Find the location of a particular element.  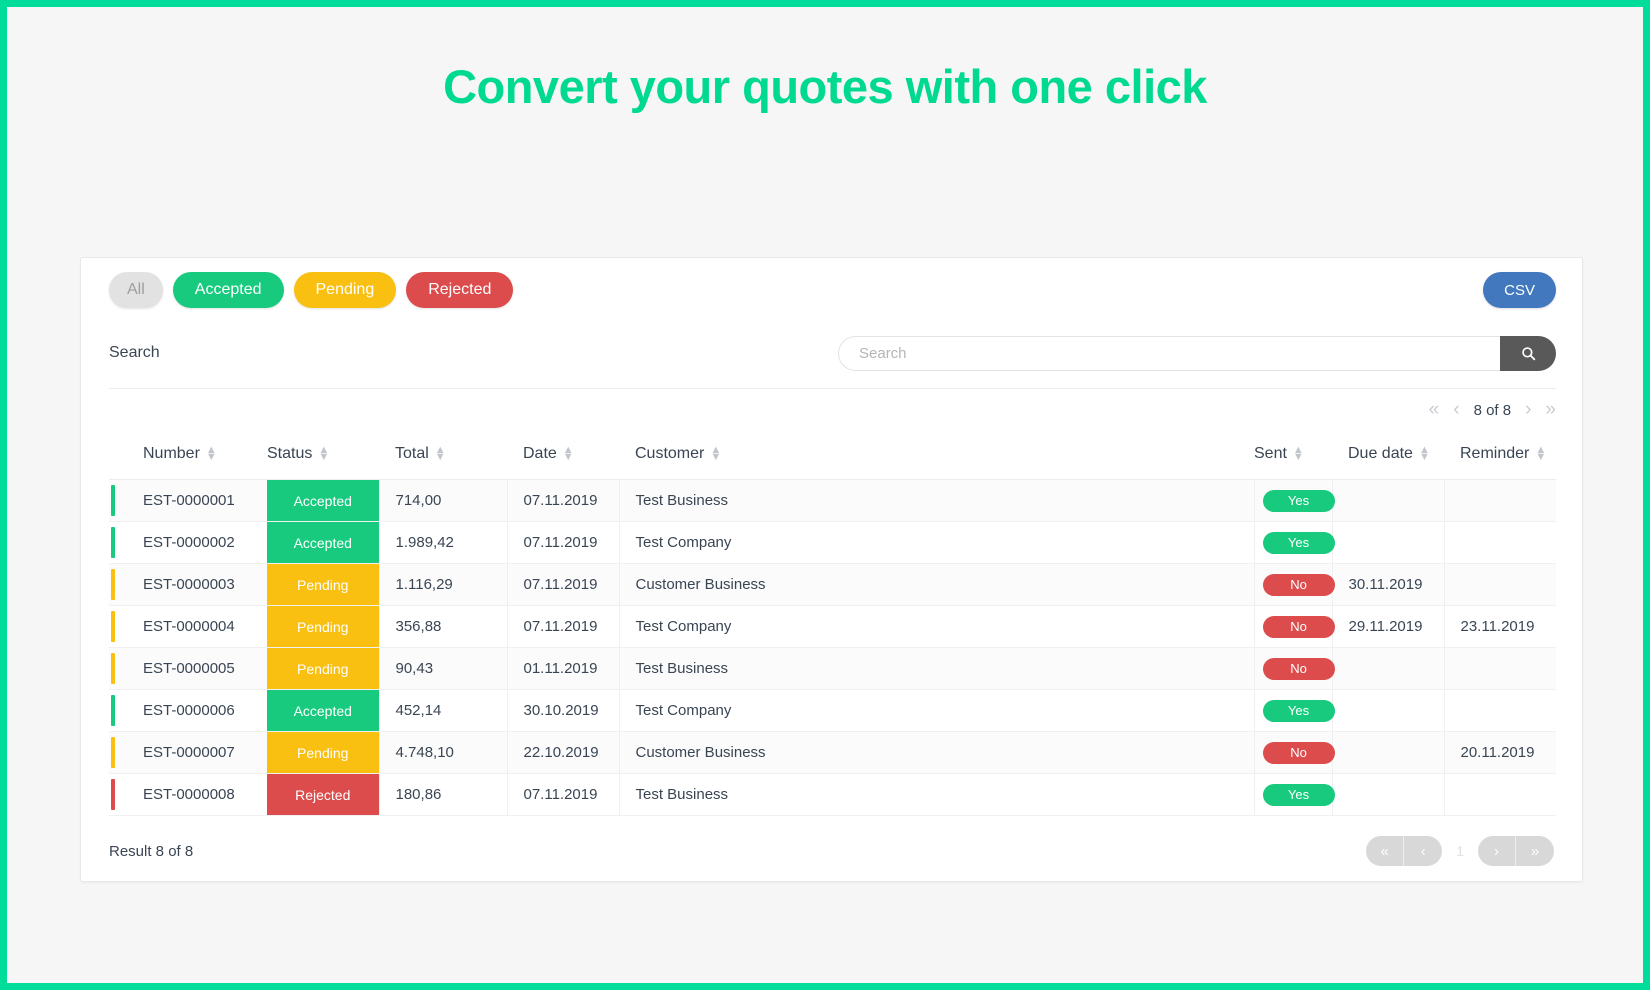

table-head: Number ▲ ▼ Status ▲ ▼ Total ▲ ▼ Date ▲ ▼ Custome is located at coordinates (832, 454).